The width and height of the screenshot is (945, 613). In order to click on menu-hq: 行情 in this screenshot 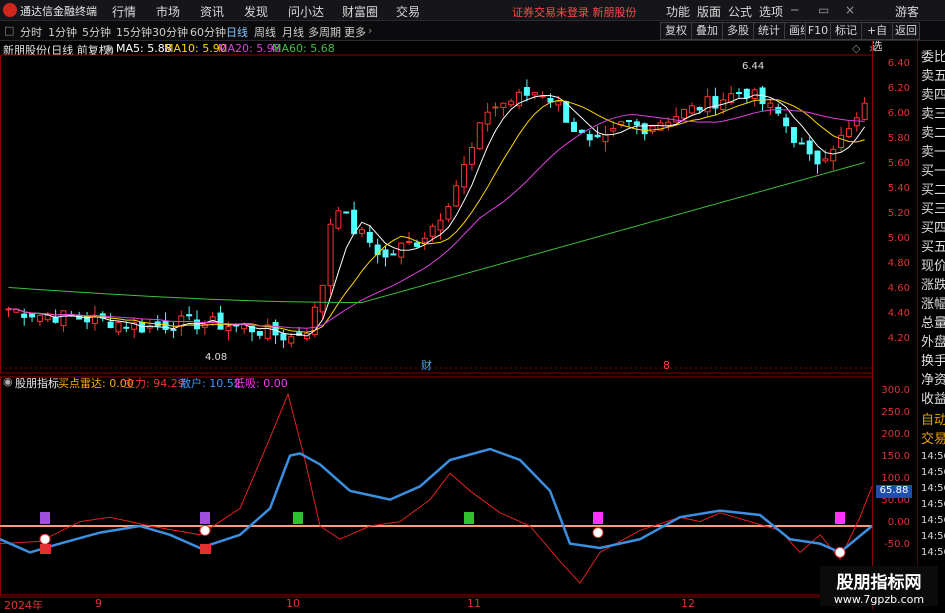, I will do `click(124, 11)`.